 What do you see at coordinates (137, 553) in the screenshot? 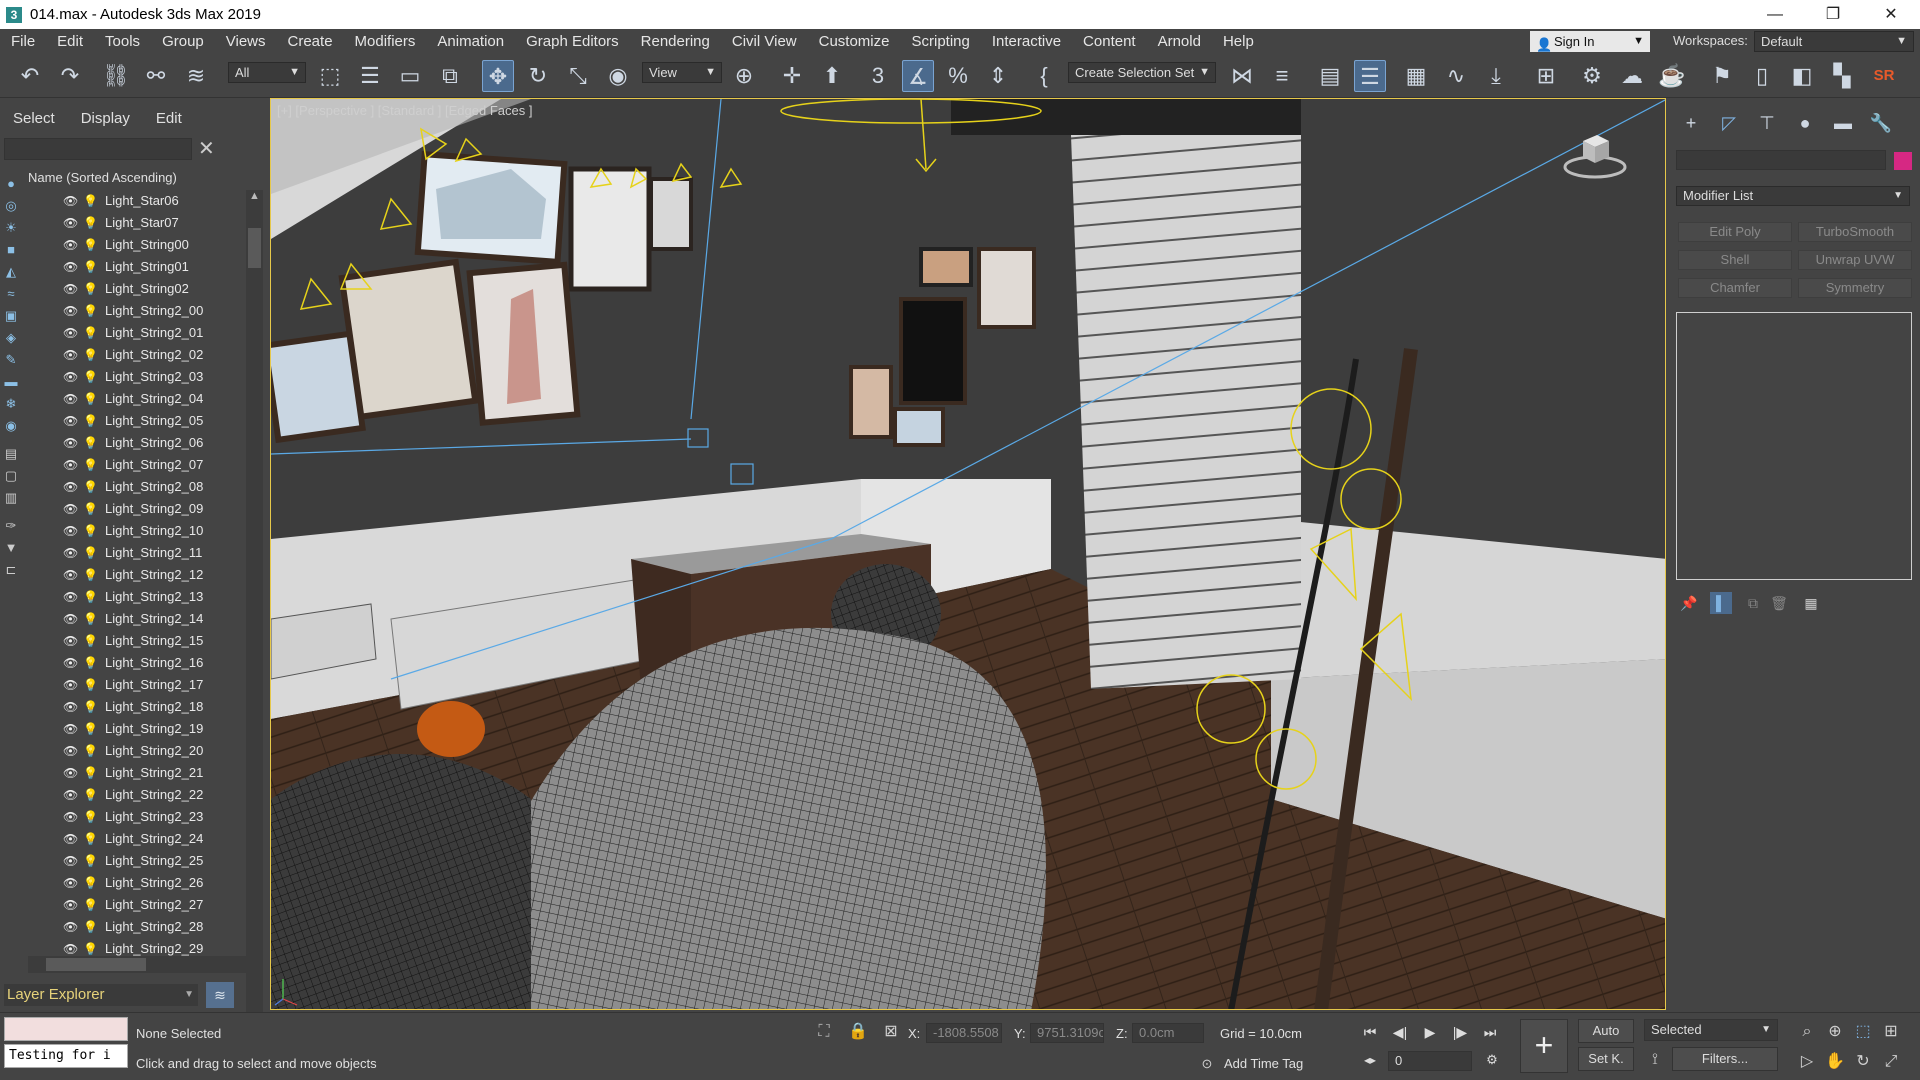
I see `list-item: 👁 💡 Light_String2_11` at bounding box center [137, 553].